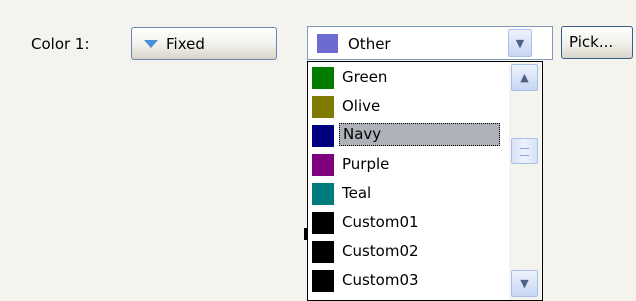 The image size is (636, 301). I want to click on color-option-custom02: Custom02, so click(408, 251).